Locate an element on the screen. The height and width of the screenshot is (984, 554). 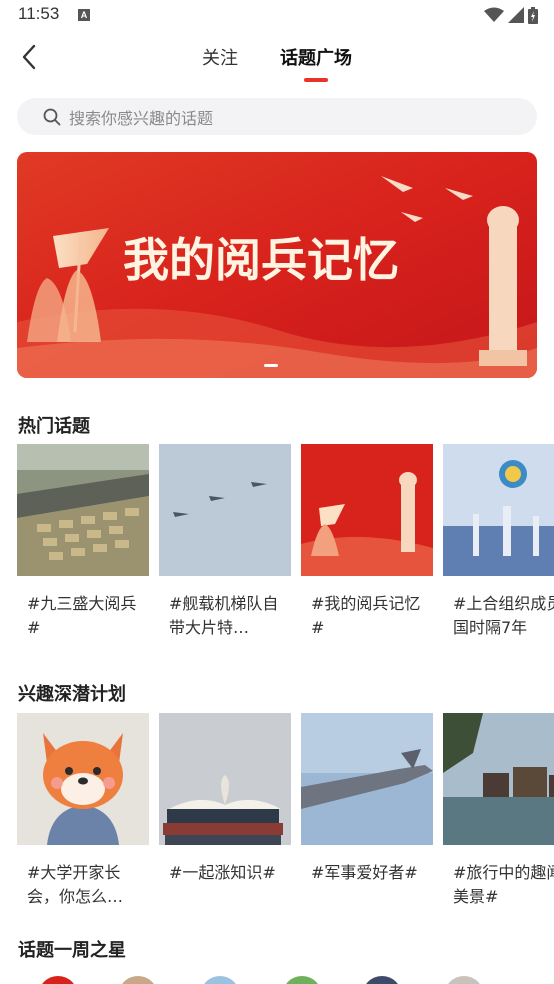
chevron-left-icon is located at coordinates (29, 57).